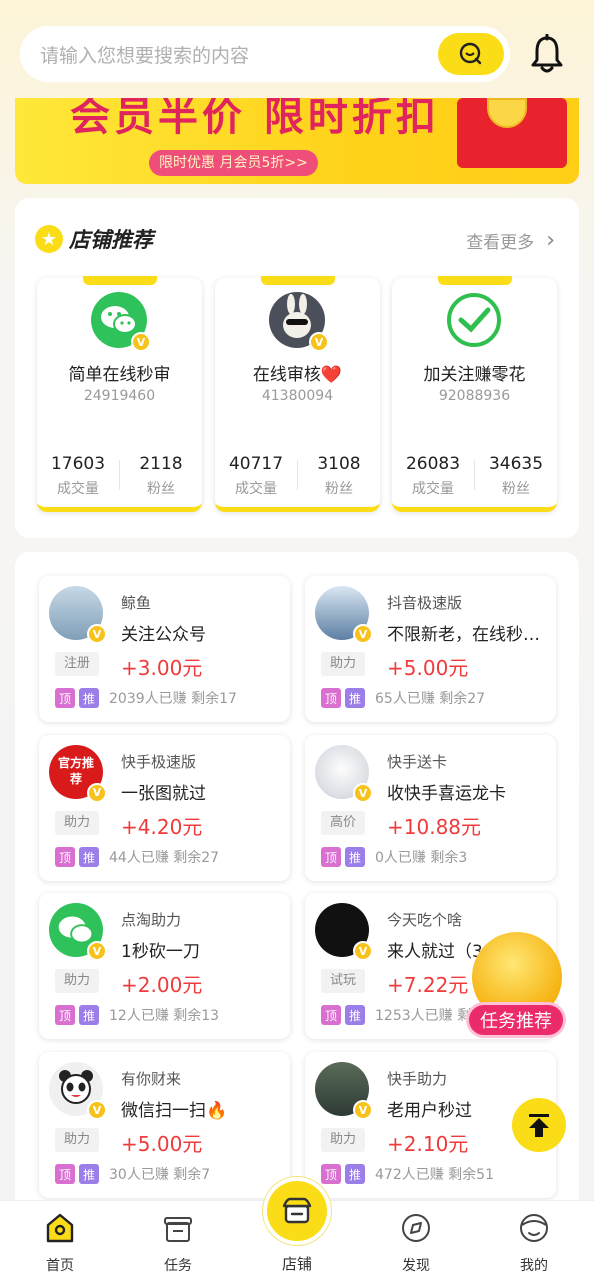  Describe the element at coordinates (343, 981) in the screenshot. I see `task-category: 试玩` at that location.